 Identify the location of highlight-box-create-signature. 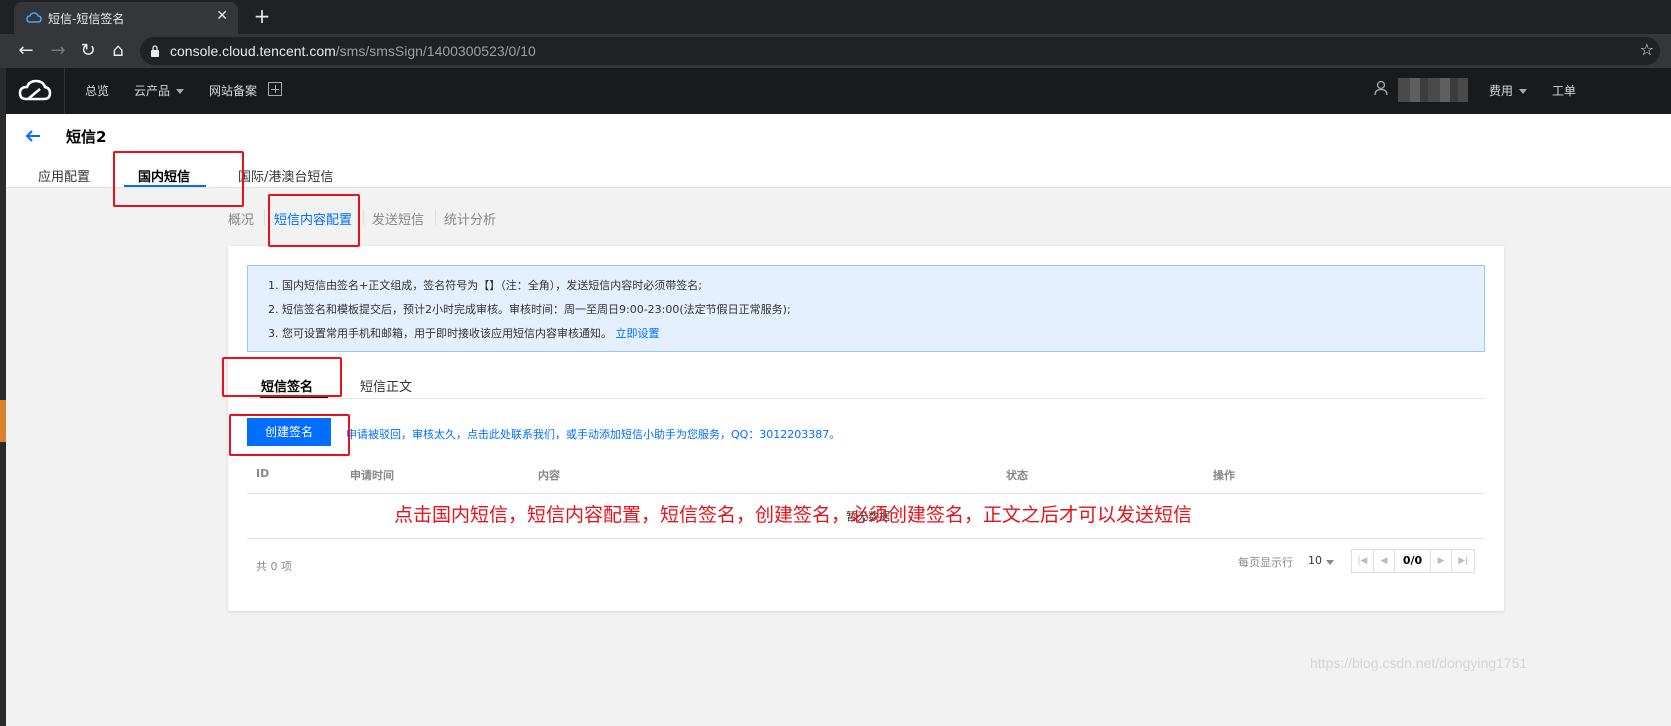
(289, 435).